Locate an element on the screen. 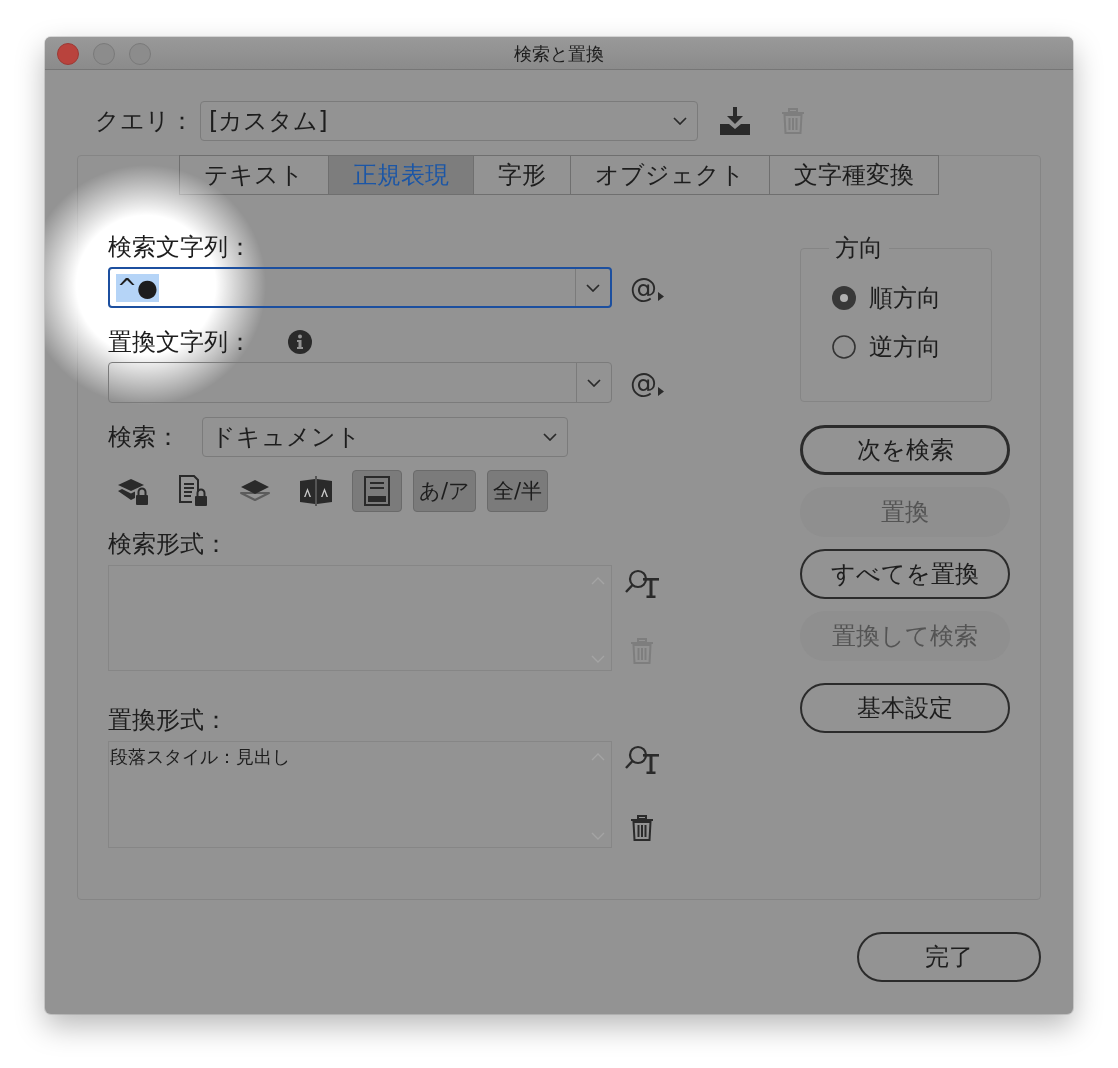 The image size is (1118, 1068). kana-toggle: あ/ア is located at coordinates (445, 491).